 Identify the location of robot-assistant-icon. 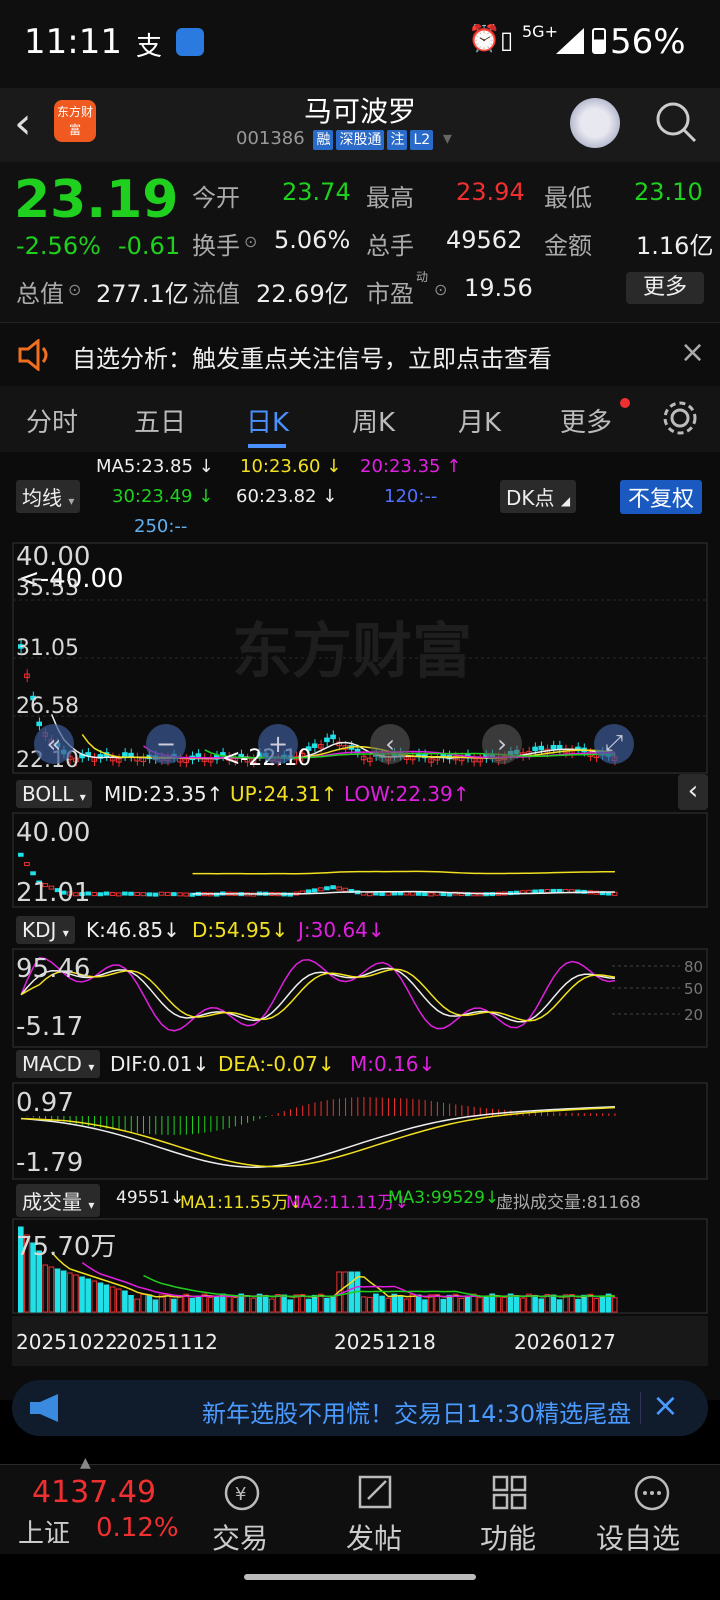
(595, 123).